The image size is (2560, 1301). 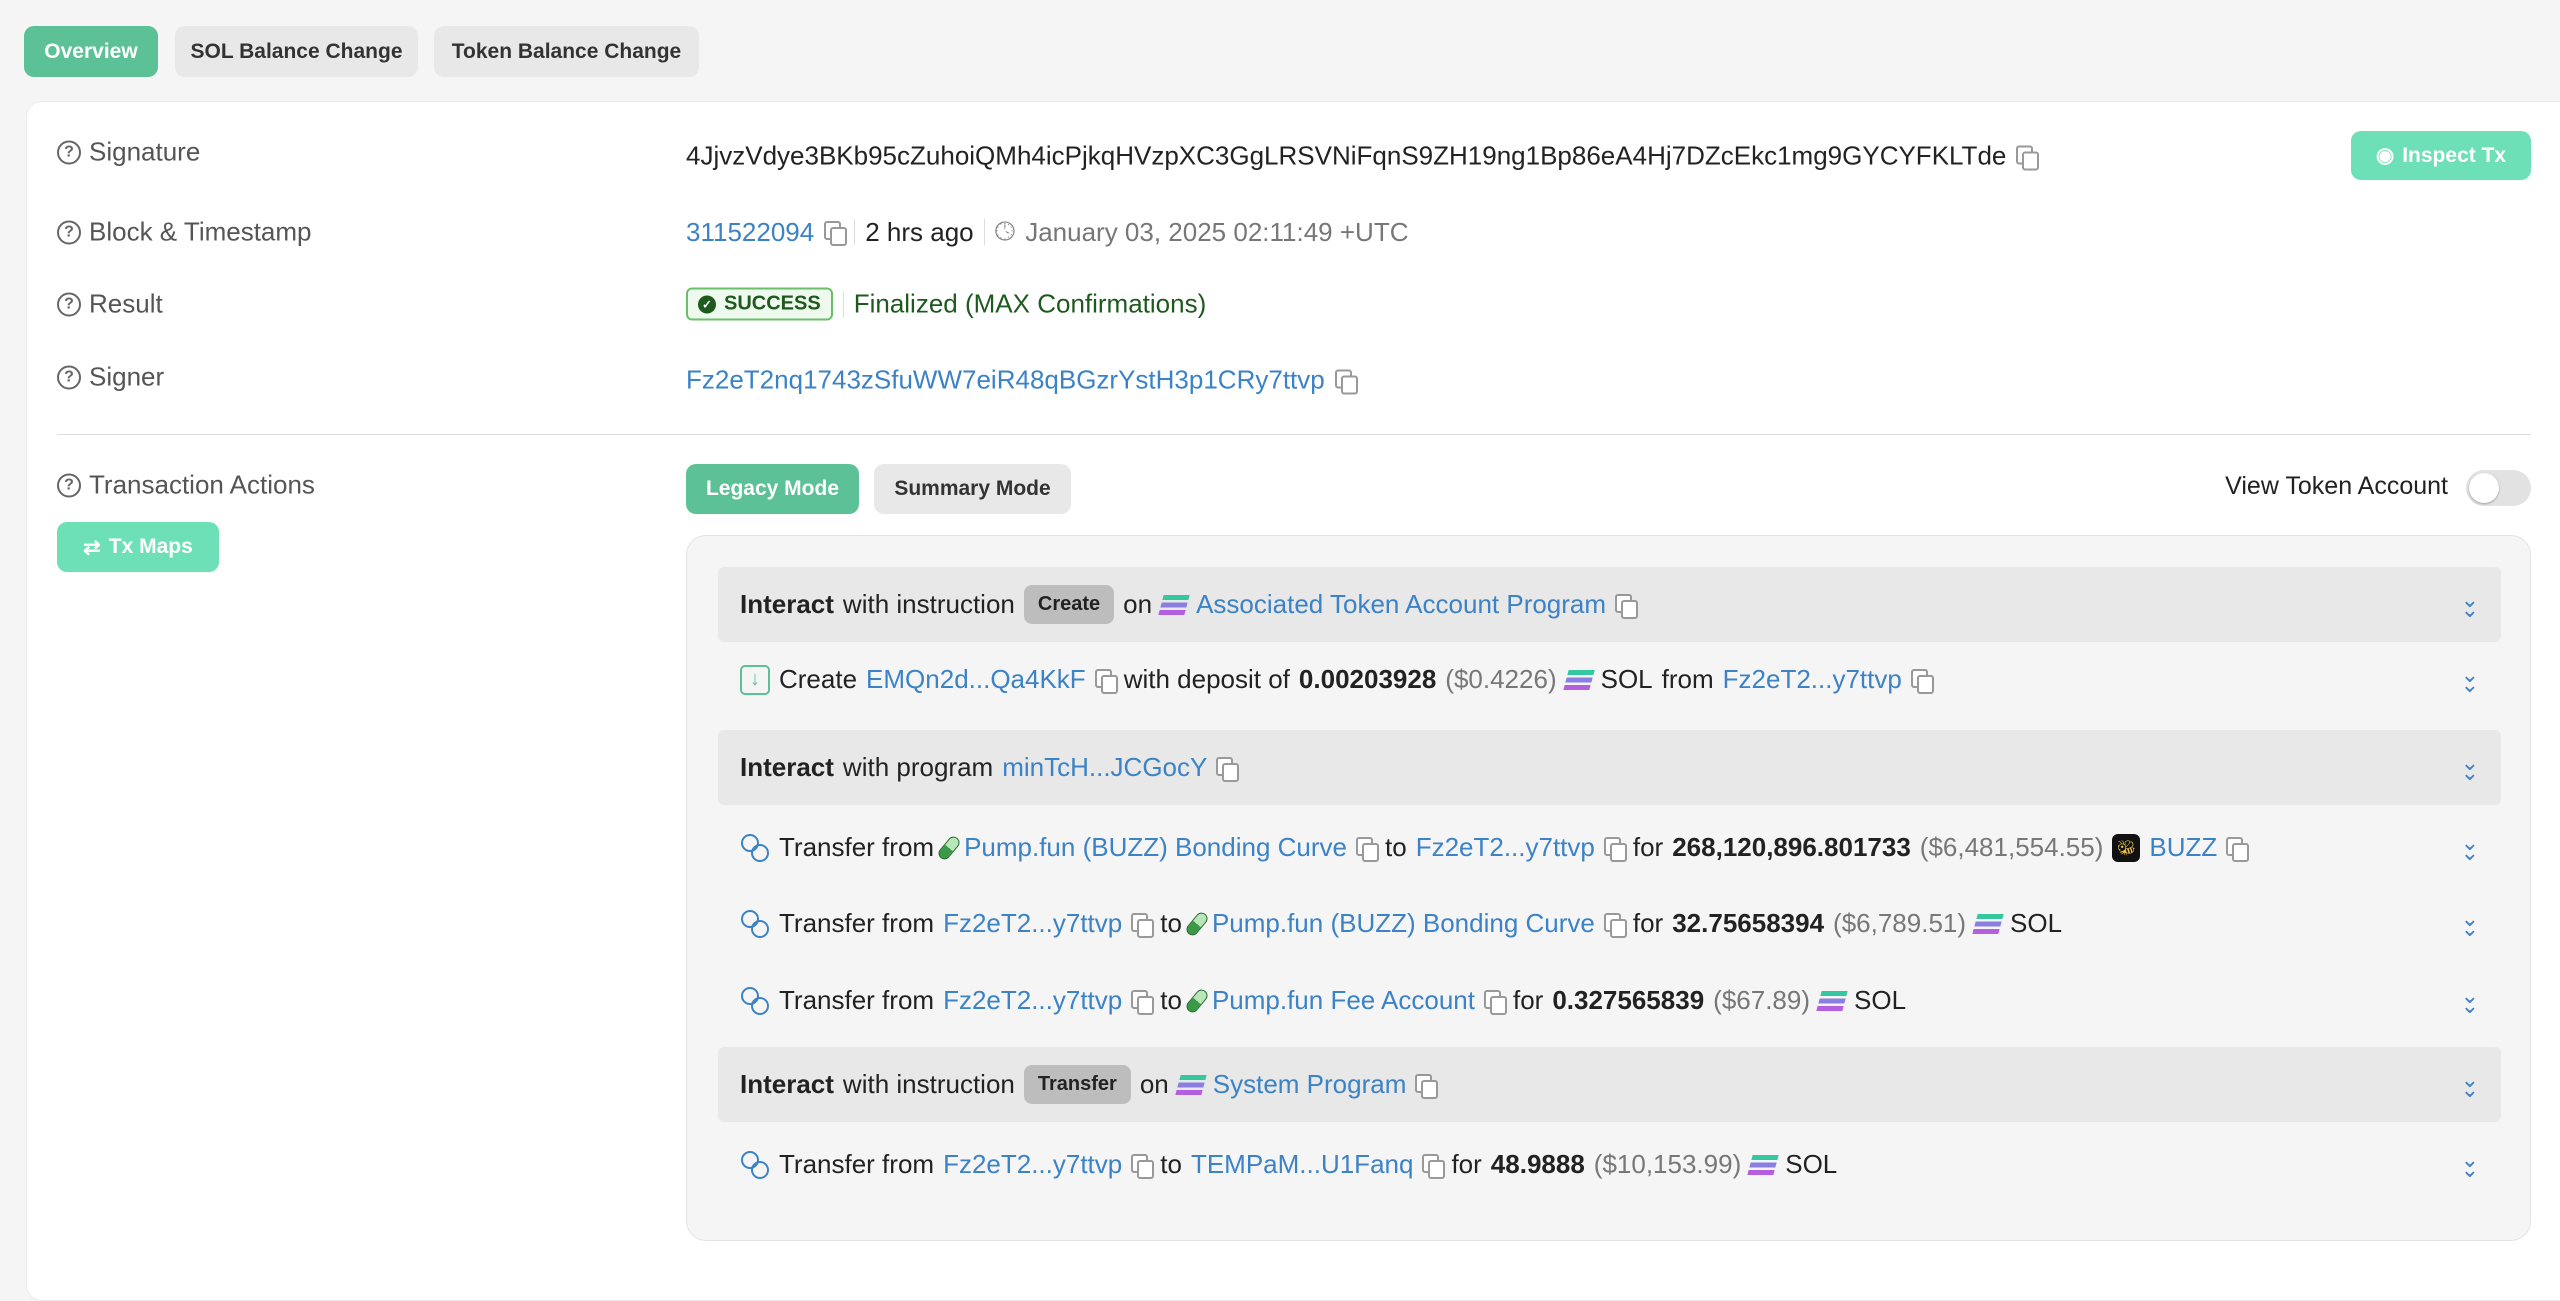 I want to click on inspect-tx-button: ◉ Inspect Tx, so click(x=2441, y=155).